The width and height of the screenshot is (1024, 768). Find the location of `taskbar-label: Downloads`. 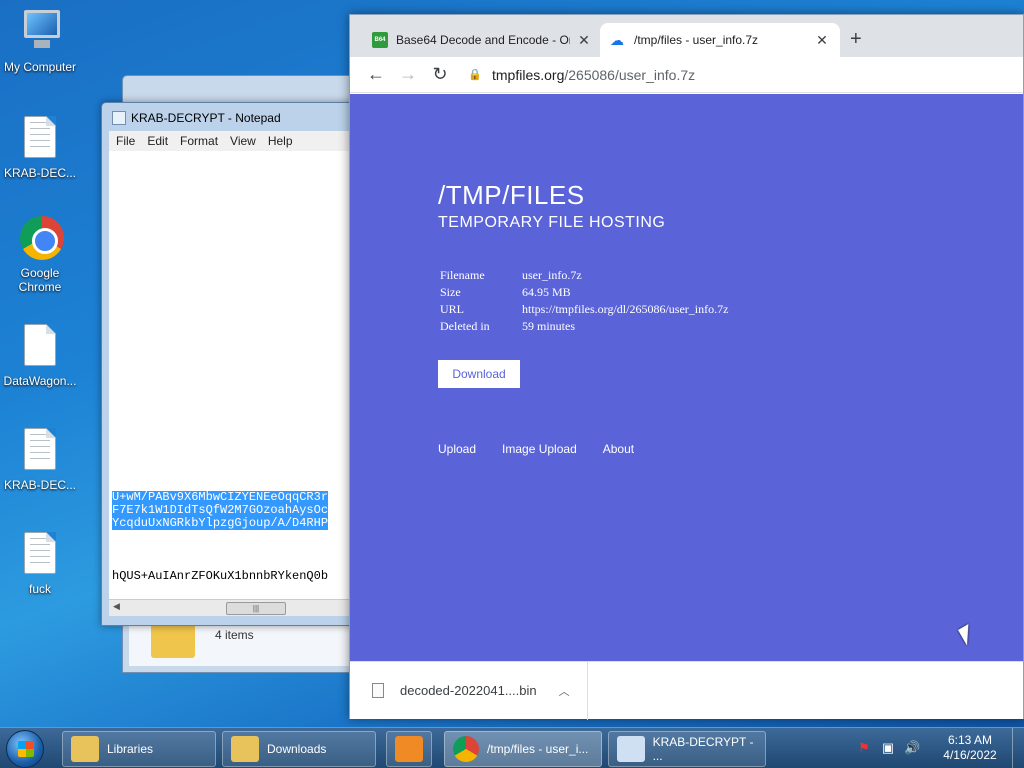

taskbar-label: Downloads is located at coordinates (297, 749).